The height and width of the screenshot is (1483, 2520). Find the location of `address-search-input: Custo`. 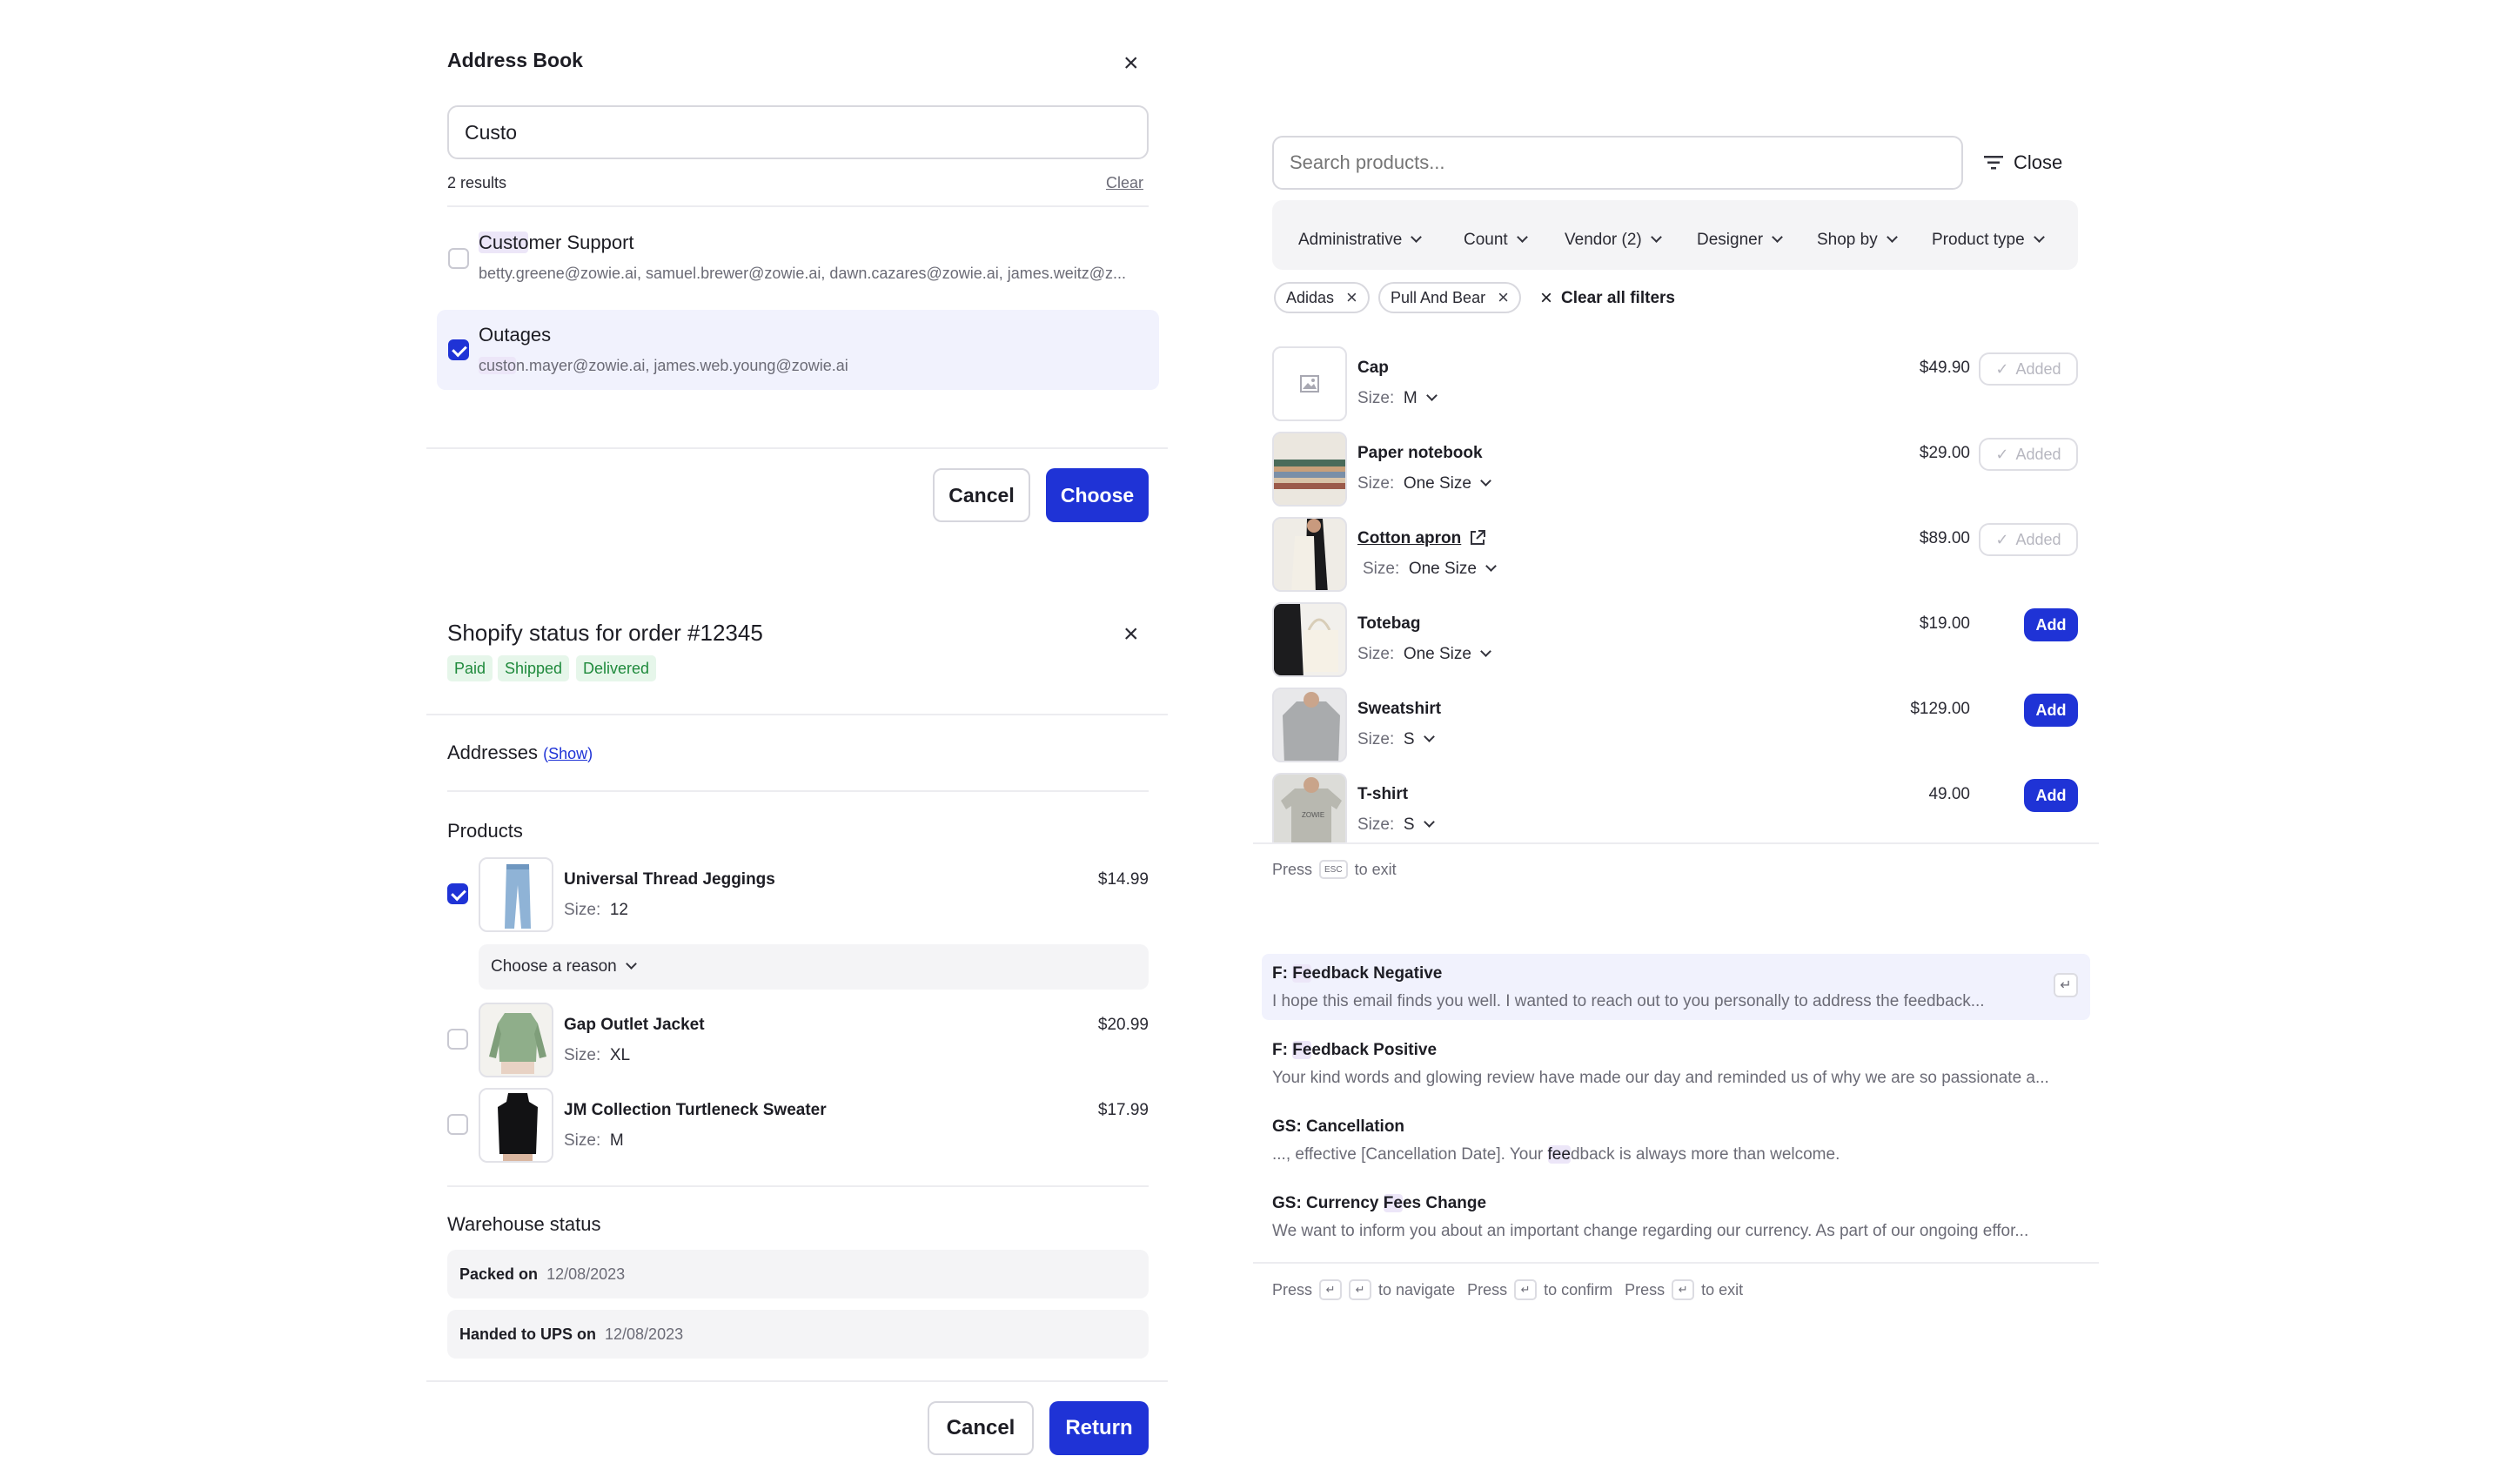

address-search-input: Custo is located at coordinates (798, 132).